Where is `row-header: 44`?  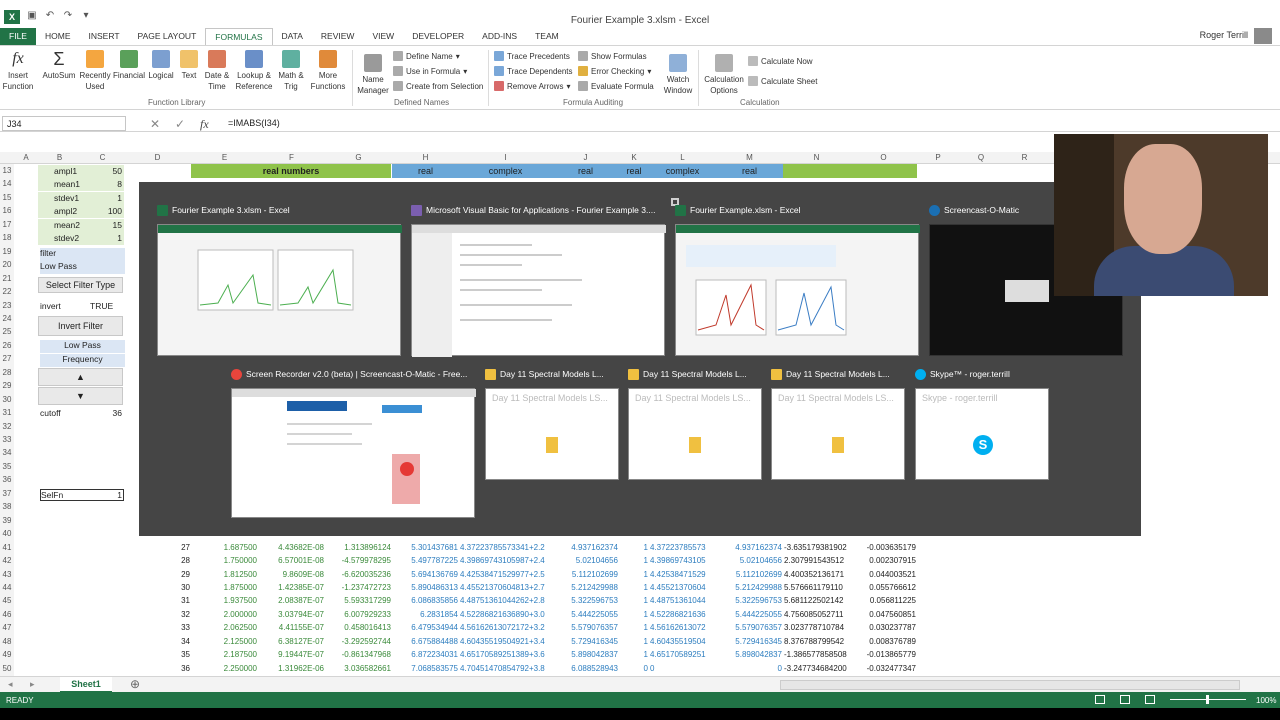
row-header: 44 is located at coordinates (7, 587).